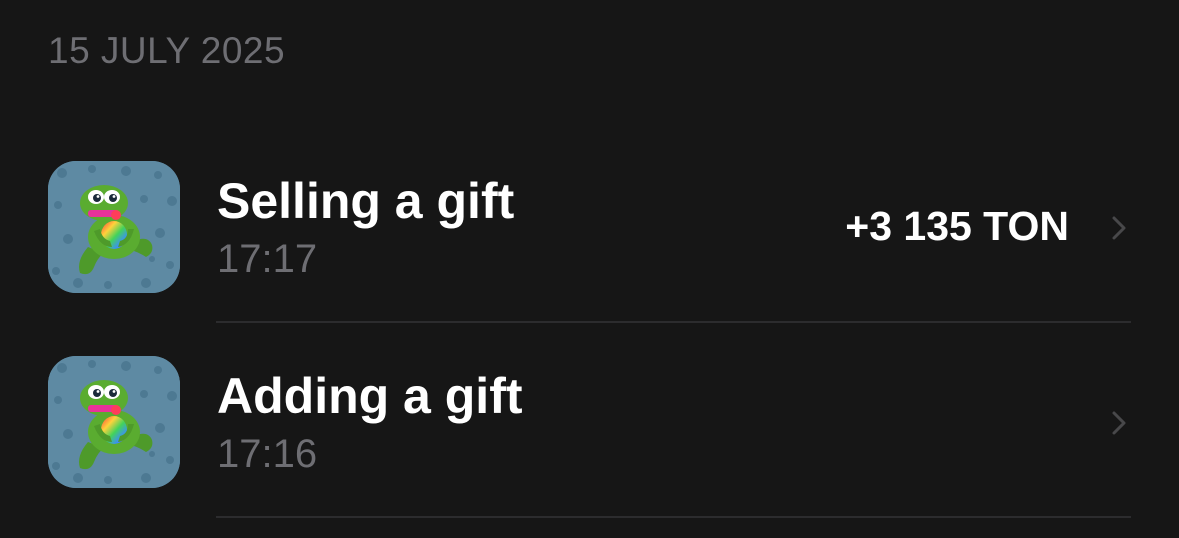  What do you see at coordinates (366, 201) in the screenshot?
I see `transaction-title: Selling a gift` at bounding box center [366, 201].